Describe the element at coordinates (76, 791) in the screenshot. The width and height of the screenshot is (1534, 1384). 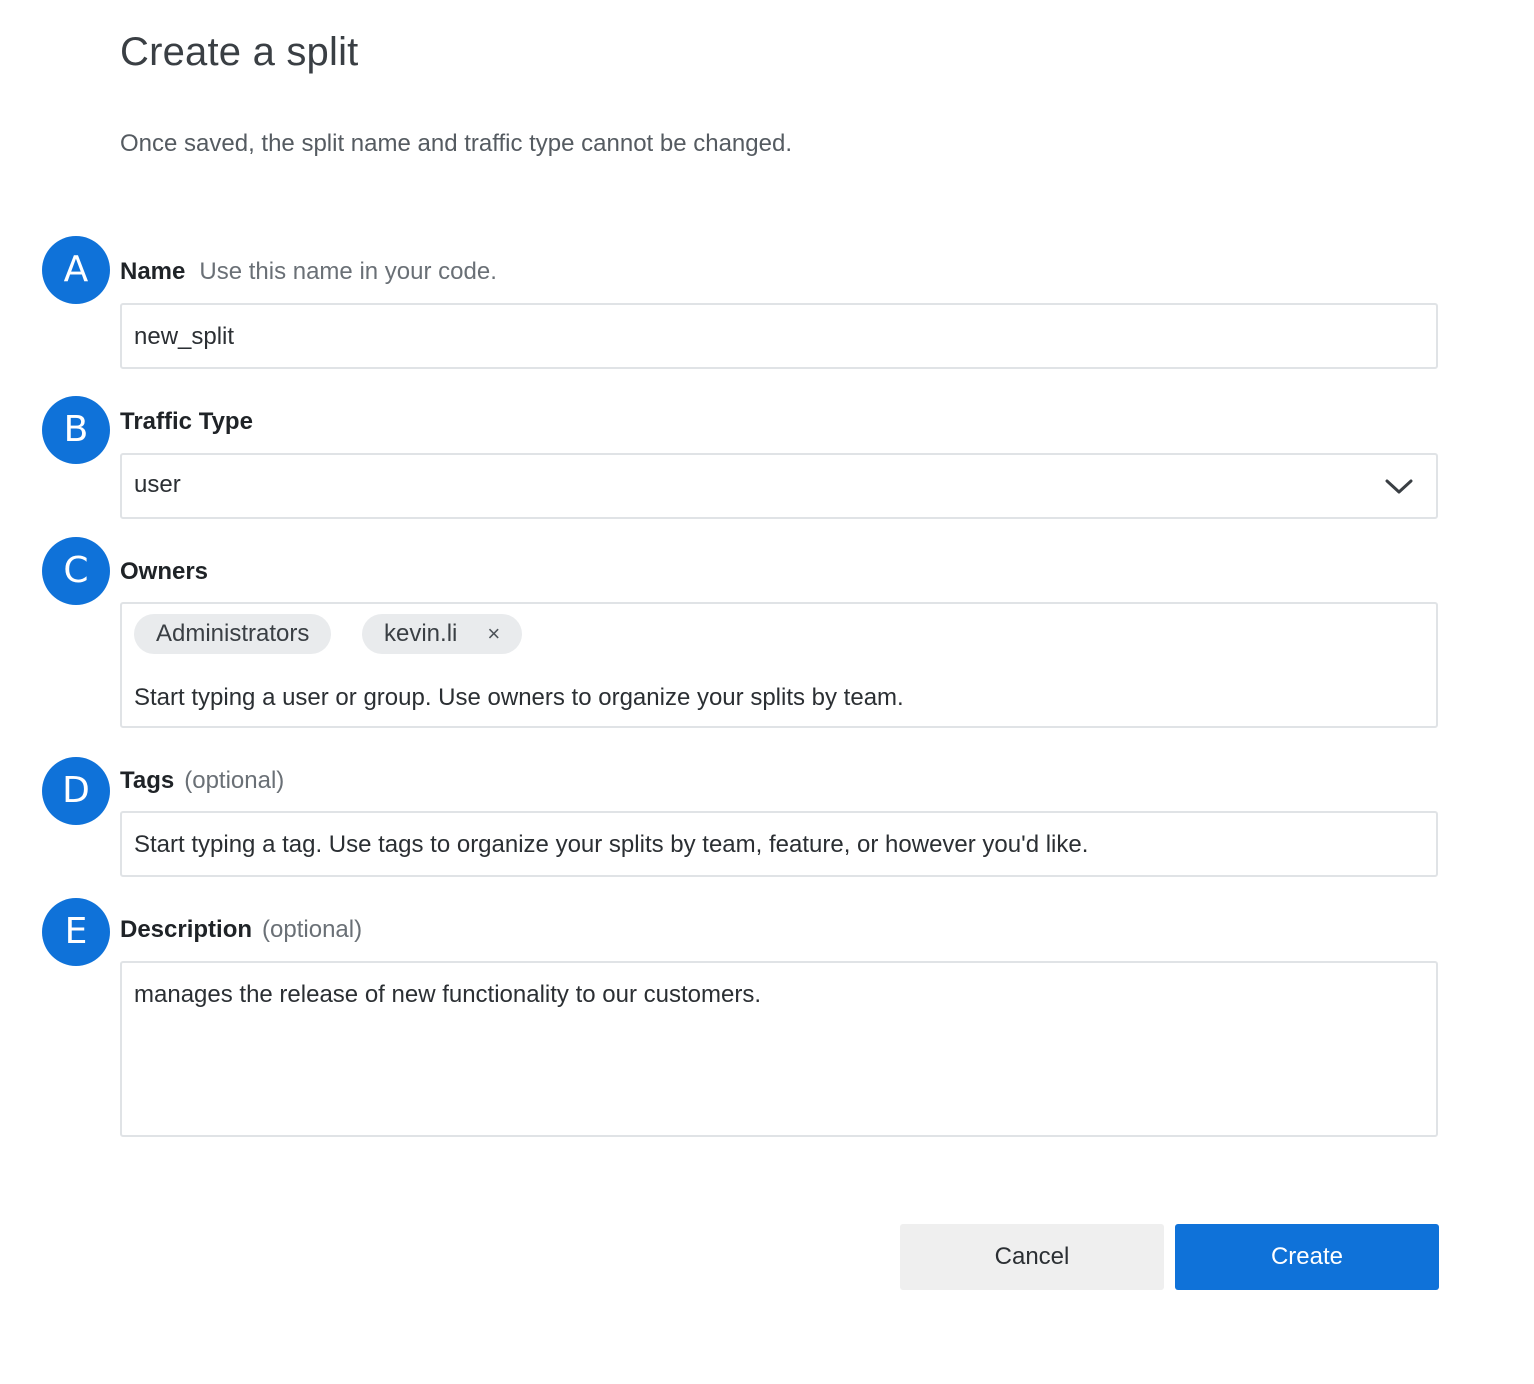
I see `marker-d: D` at that location.